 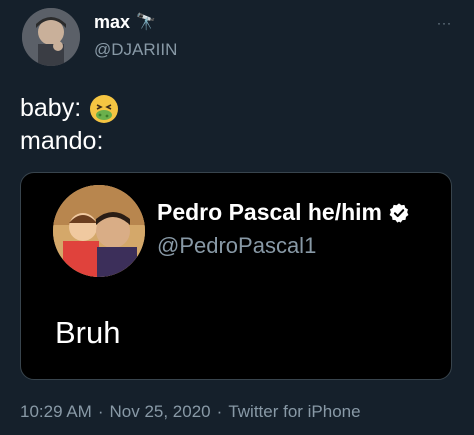 I want to click on tweet-line-2-text: mando:, so click(x=62, y=141).